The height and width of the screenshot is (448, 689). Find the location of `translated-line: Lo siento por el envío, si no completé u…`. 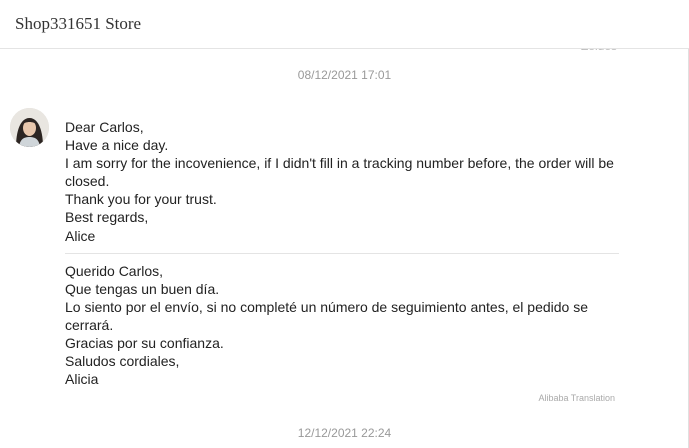

translated-line: Lo siento por el envío, si no completé u… is located at coordinates (326, 315).